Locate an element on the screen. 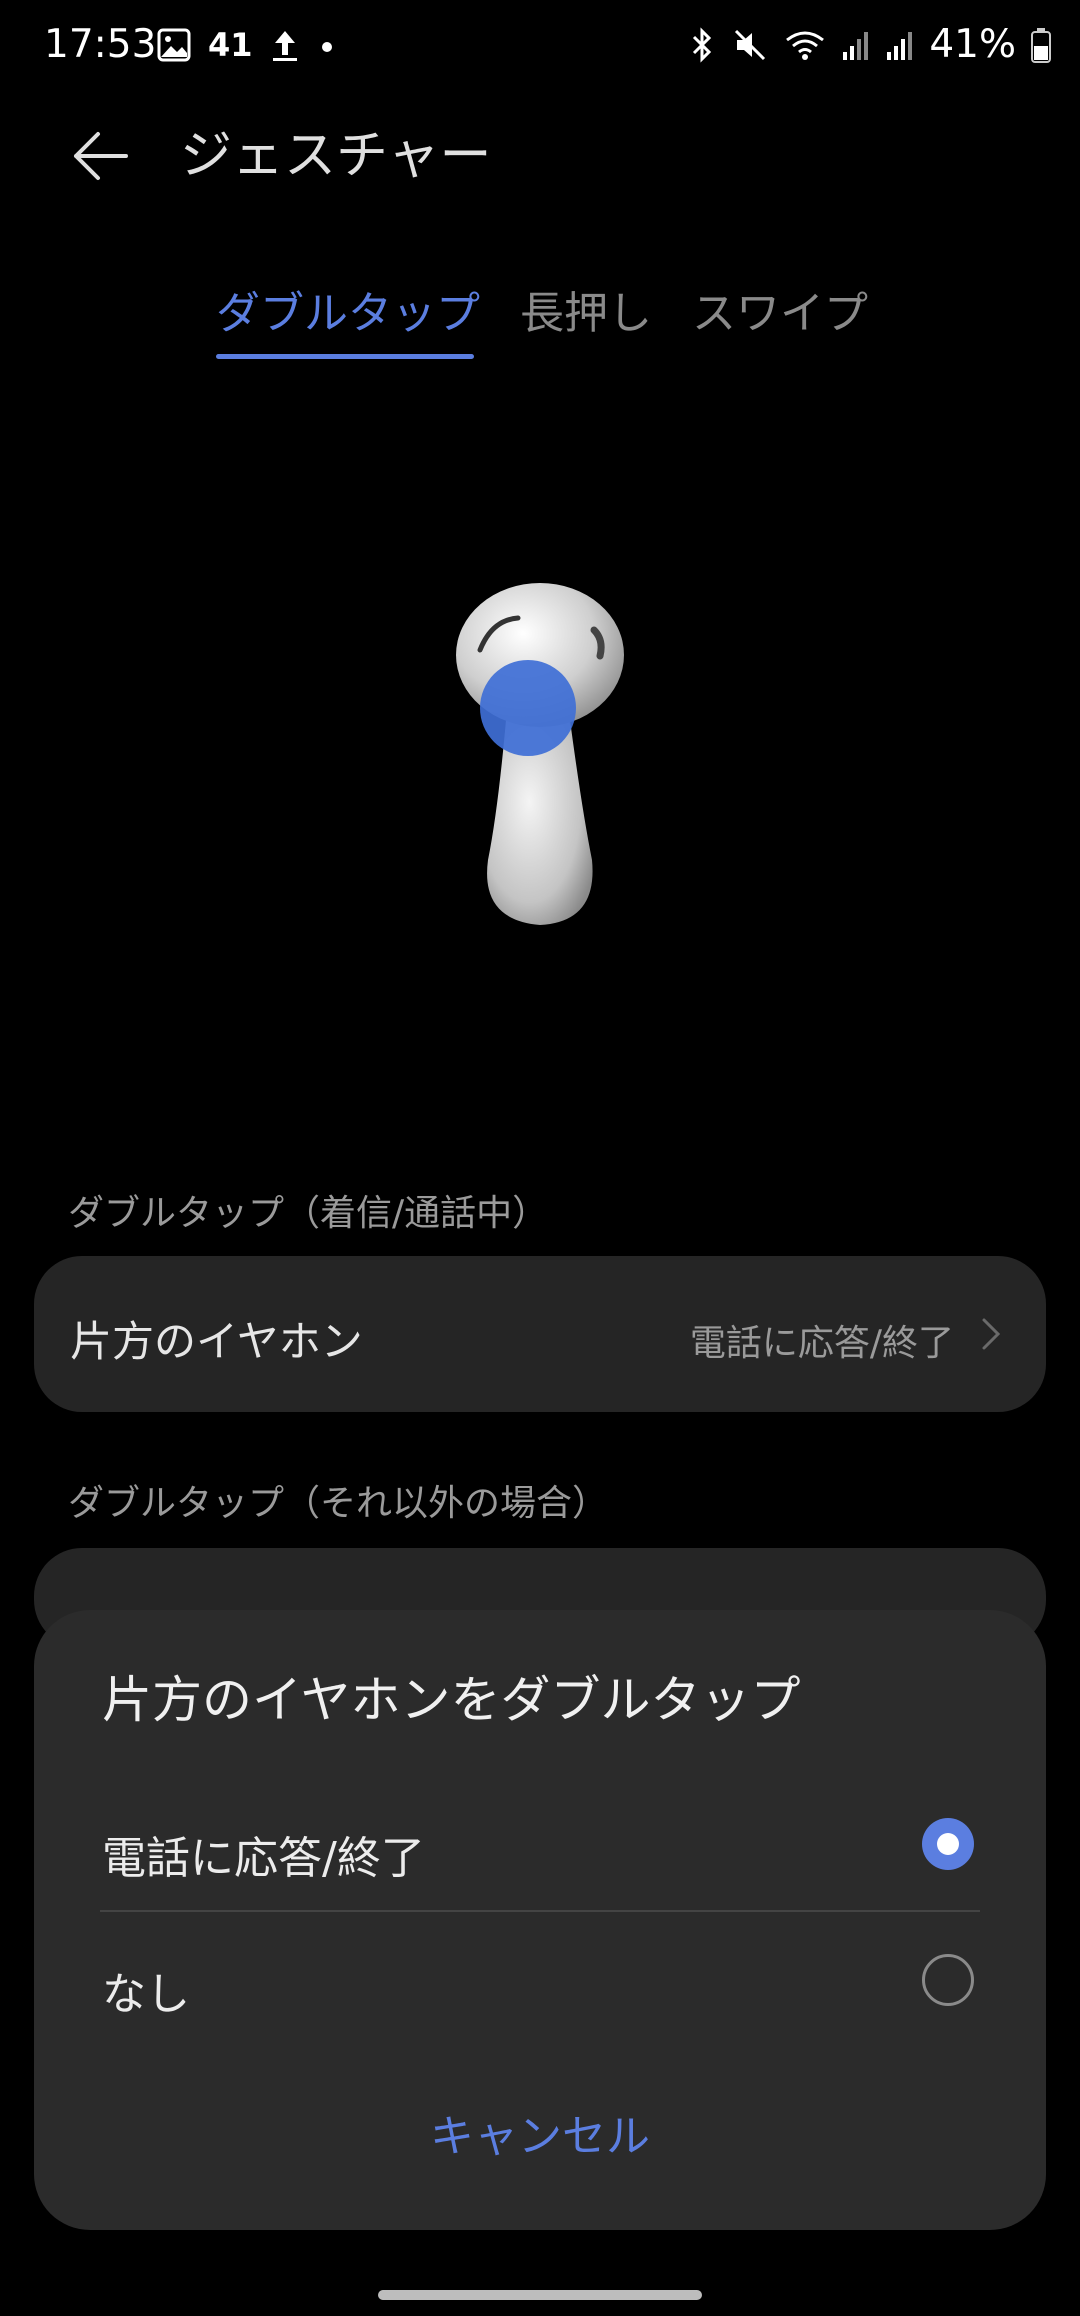 This screenshot has width=1080, height=2316. tab-double-tap: ダブルタップ is located at coordinates (348, 314).